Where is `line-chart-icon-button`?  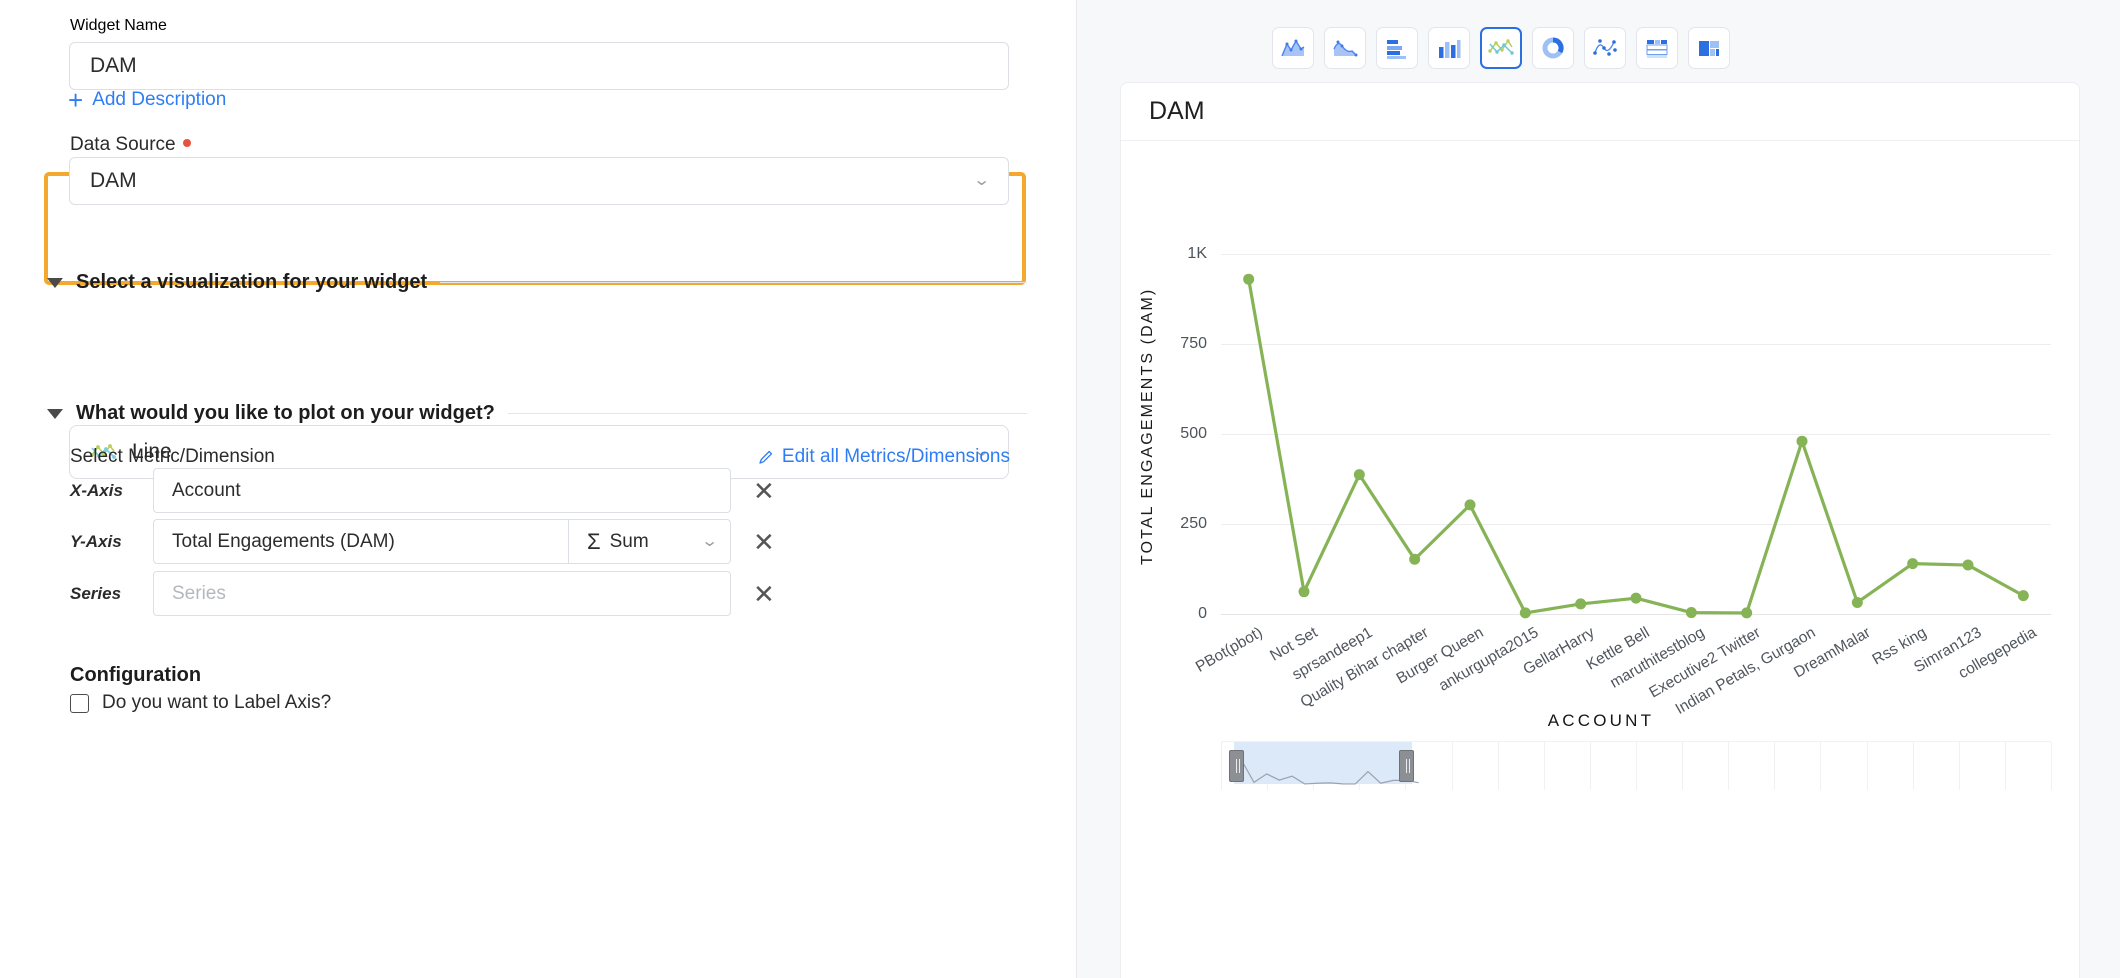
line-chart-icon-button is located at coordinates (1501, 48).